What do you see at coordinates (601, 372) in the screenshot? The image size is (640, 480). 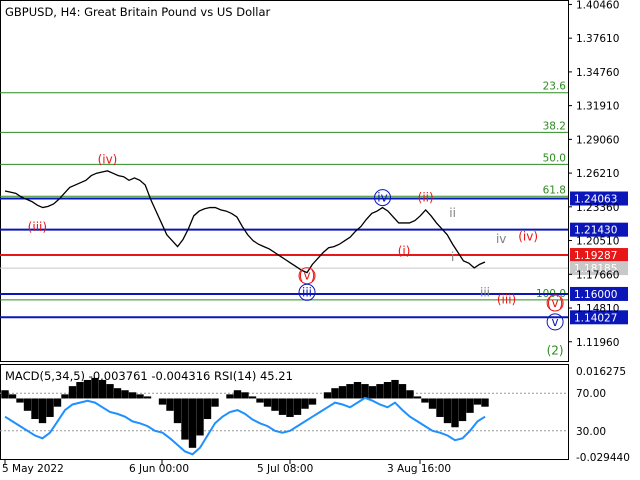 I see `indicator-tick-label: 0.016275` at bounding box center [601, 372].